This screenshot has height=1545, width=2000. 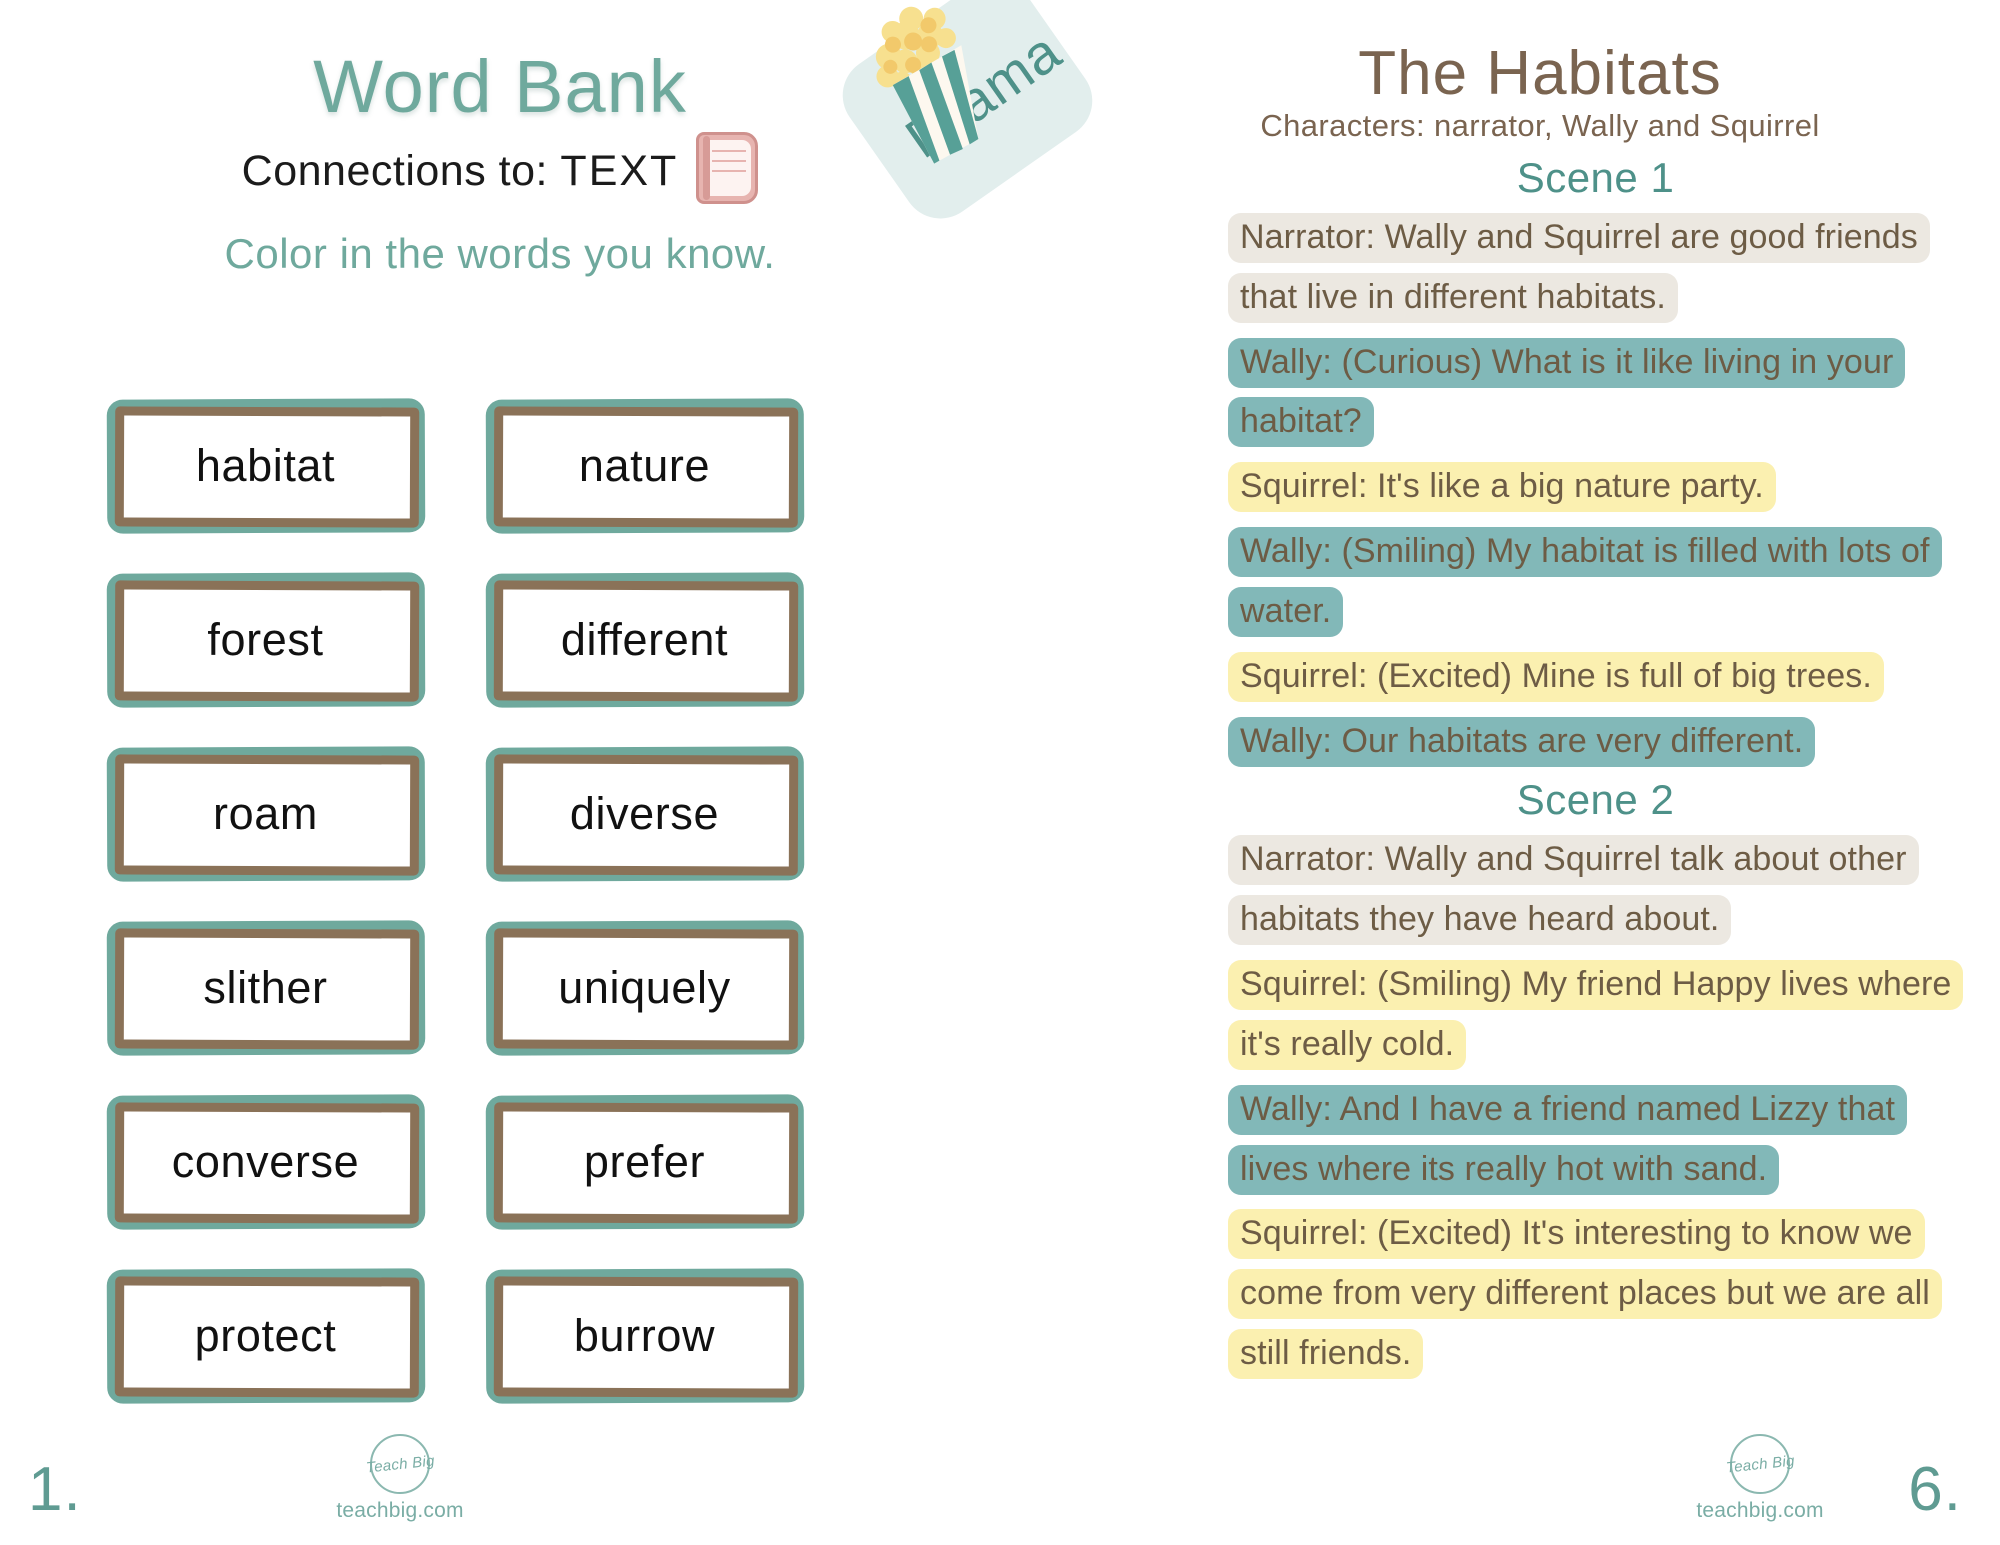 What do you see at coordinates (619, 171) in the screenshot?
I see `connections-target: TEXT` at bounding box center [619, 171].